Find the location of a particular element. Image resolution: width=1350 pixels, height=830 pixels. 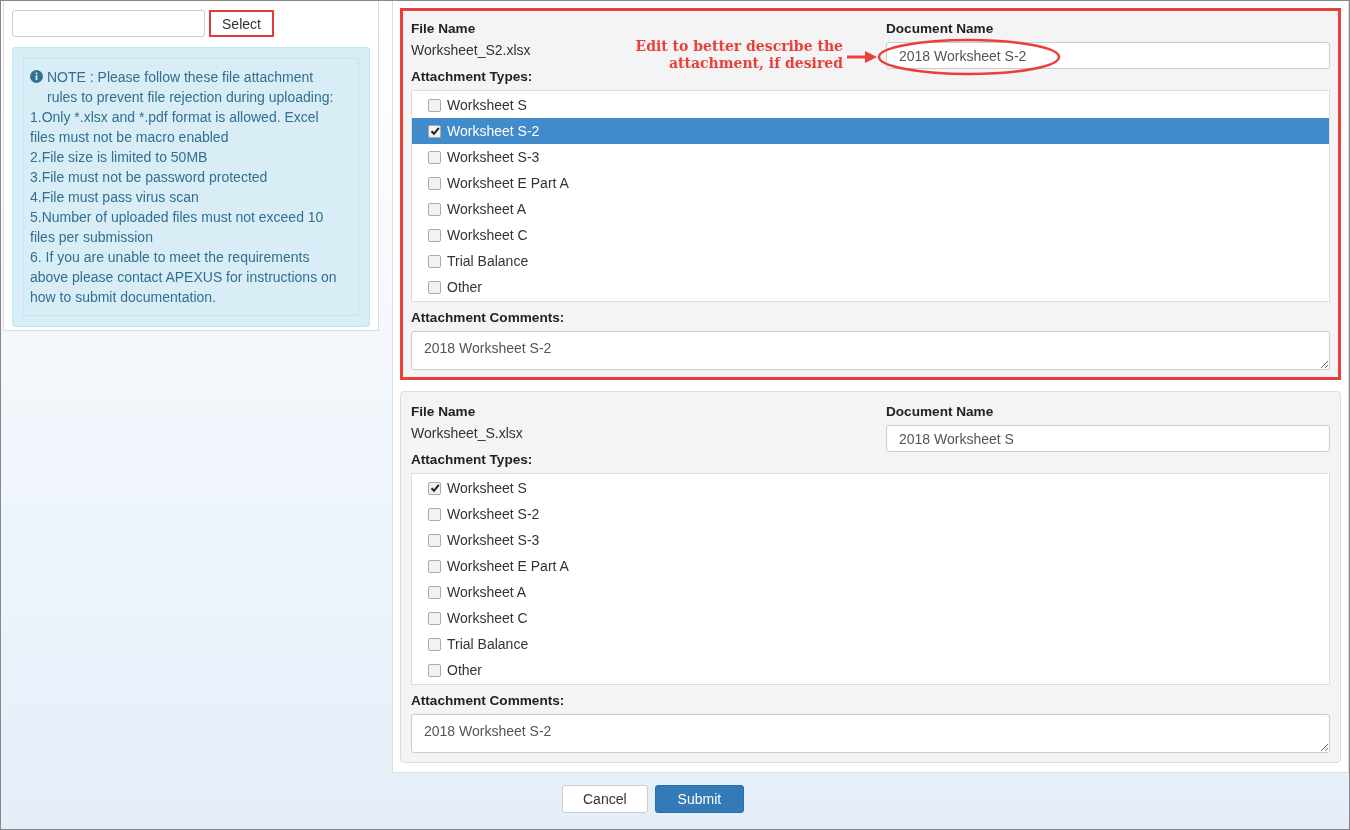

file-name-text: Worksheet_S2.xlsx is located at coordinates (471, 50).